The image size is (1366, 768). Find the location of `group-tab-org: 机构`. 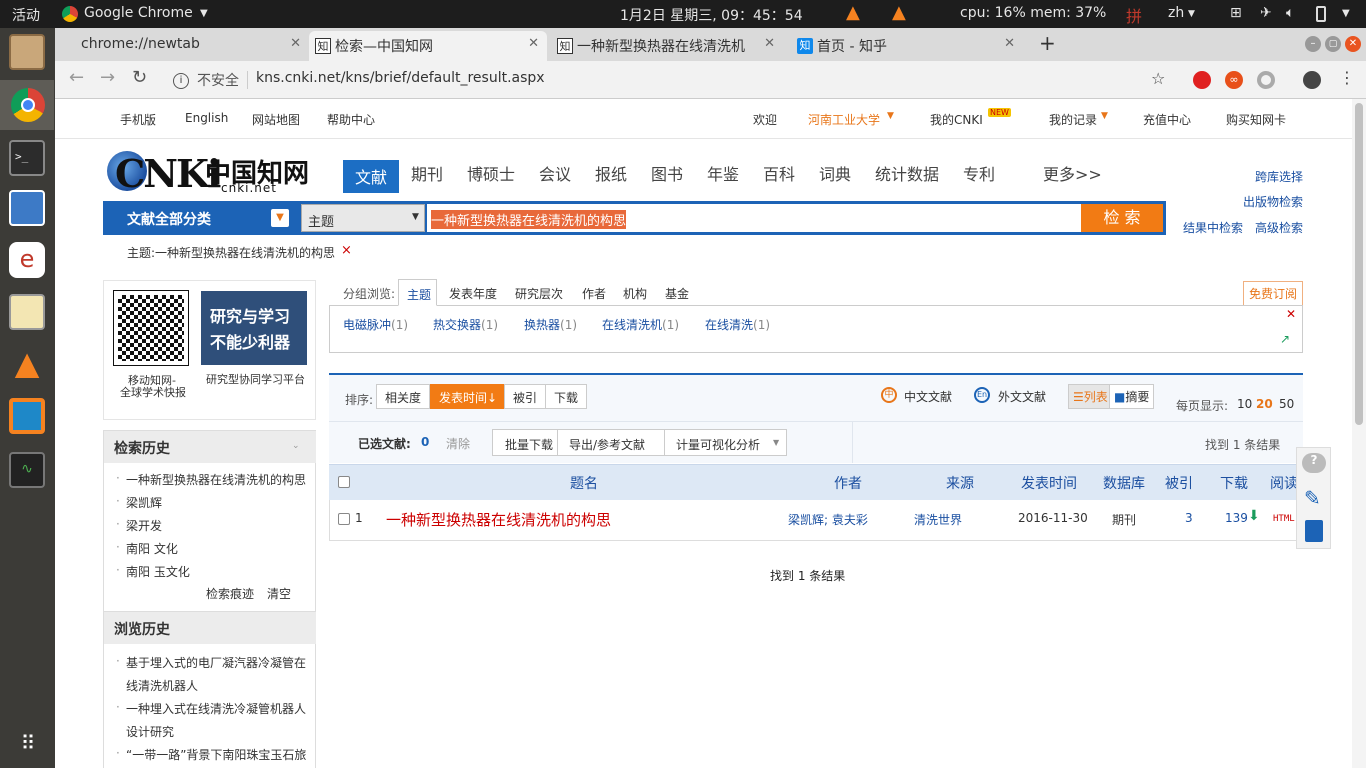

group-tab-org: 机构 is located at coordinates (635, 293).